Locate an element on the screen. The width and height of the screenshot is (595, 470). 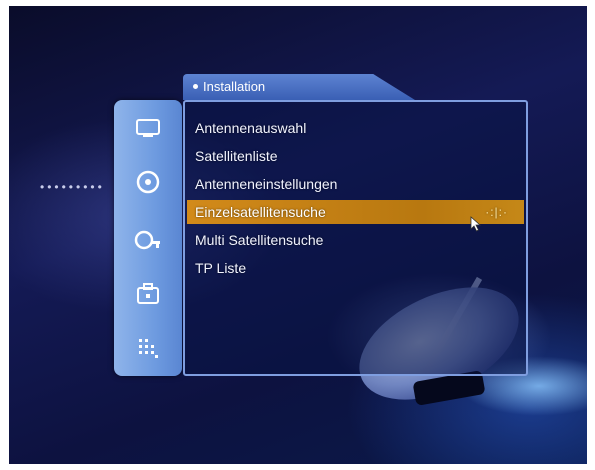
selection-marker-icon: ·:|:· is located at coordinates (496, 212).